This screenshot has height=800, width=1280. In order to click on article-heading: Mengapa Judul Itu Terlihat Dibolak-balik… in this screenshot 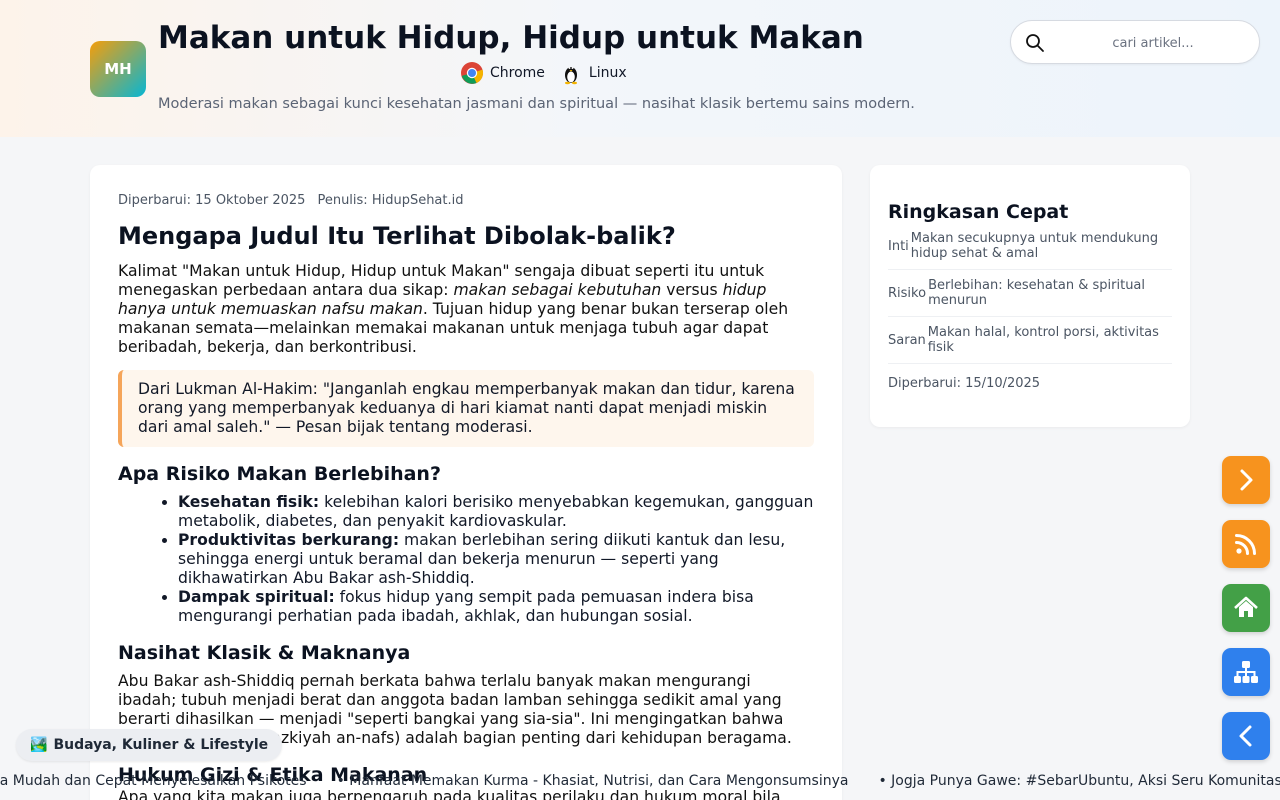, I will do `click(397, 236)`.